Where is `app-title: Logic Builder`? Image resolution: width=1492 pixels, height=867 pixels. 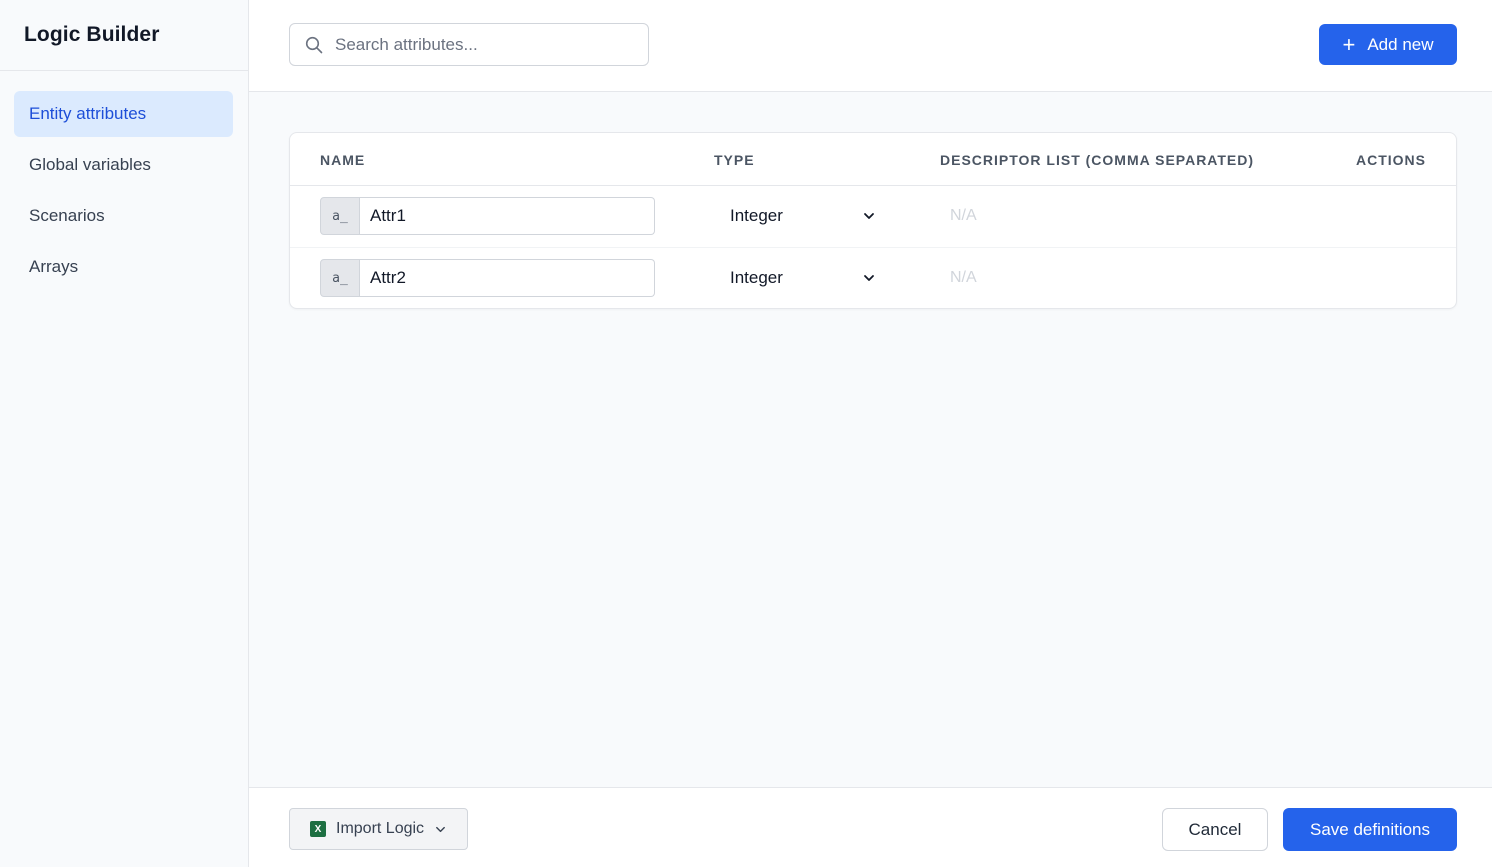
app-title: Logic Builder is located at coordinates (92, 34).